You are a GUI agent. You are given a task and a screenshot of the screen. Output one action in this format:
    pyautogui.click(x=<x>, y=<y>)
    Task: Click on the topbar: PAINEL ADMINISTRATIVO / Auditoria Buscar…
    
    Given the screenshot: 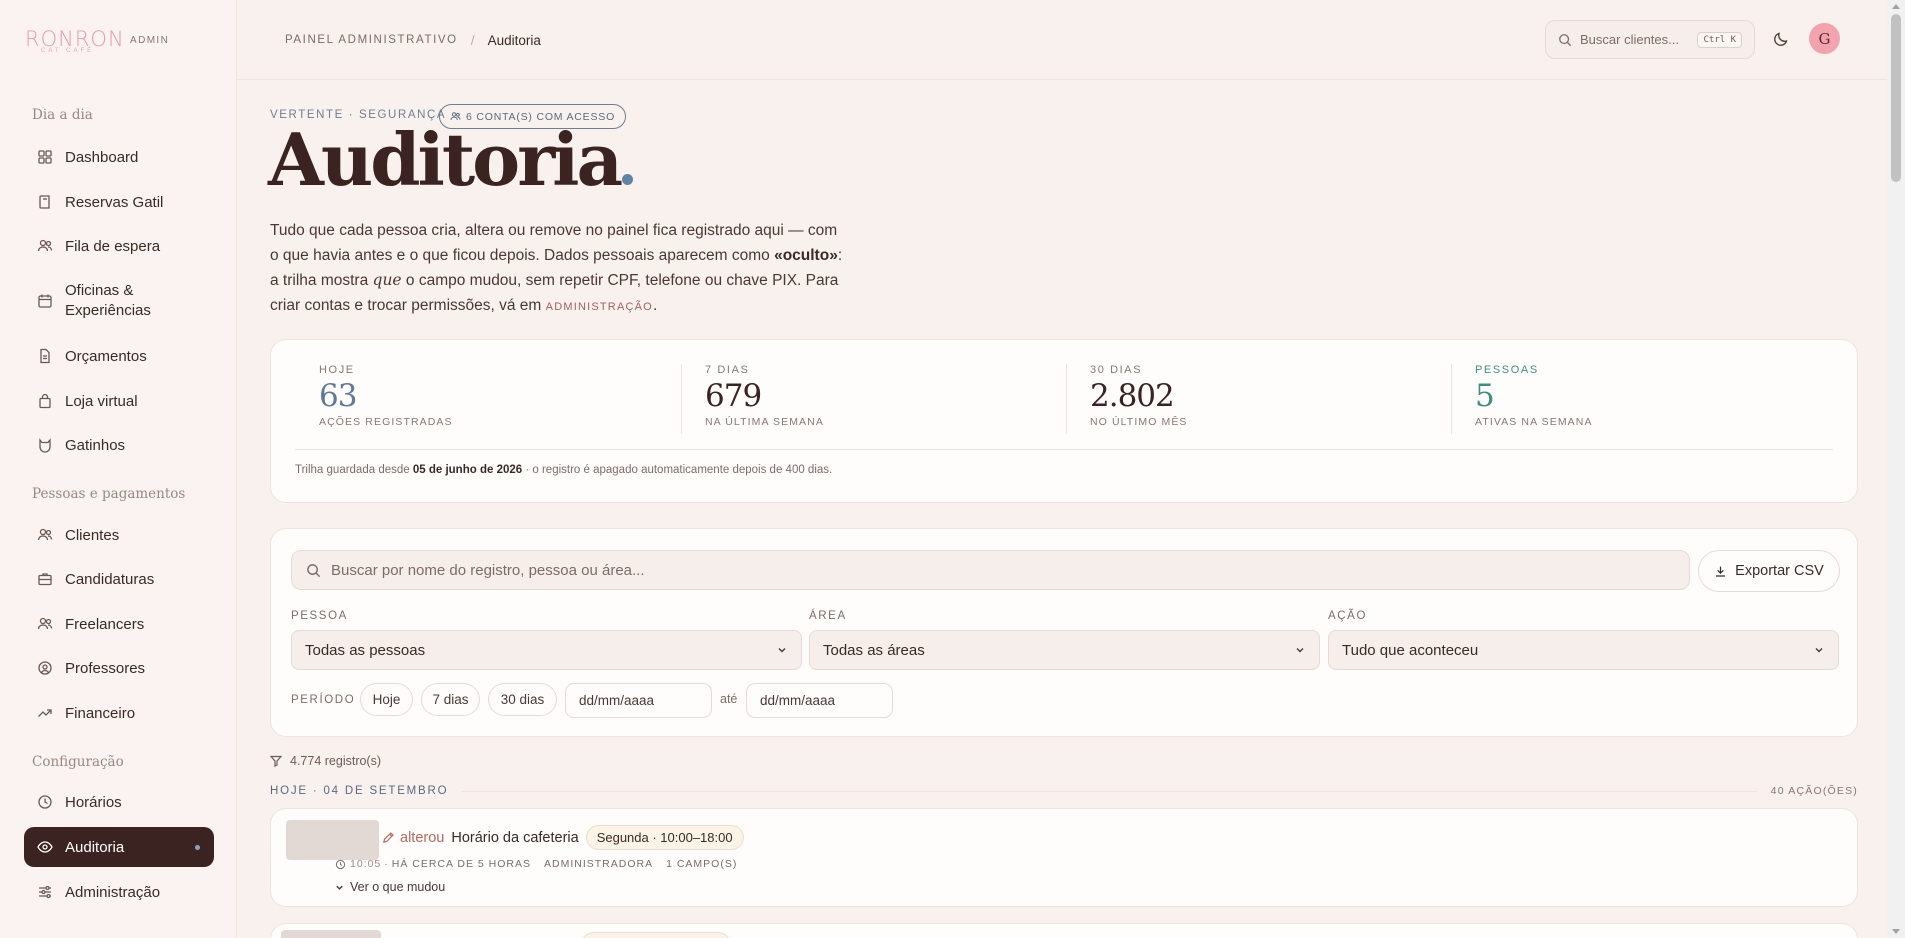 What is the action you would take?
    pyautogui.click(x=1062, y=40)
    